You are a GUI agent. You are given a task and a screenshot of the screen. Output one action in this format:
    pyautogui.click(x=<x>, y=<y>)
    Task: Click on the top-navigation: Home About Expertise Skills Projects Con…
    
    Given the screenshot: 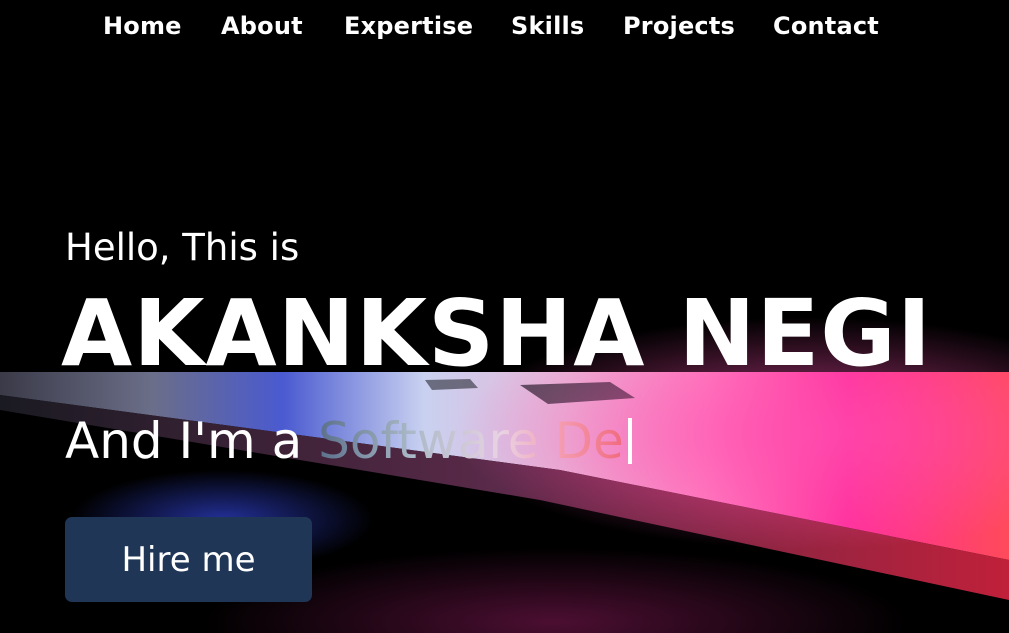 What is the action you would take?
    pyautogui.click(x=504, y=29)
    